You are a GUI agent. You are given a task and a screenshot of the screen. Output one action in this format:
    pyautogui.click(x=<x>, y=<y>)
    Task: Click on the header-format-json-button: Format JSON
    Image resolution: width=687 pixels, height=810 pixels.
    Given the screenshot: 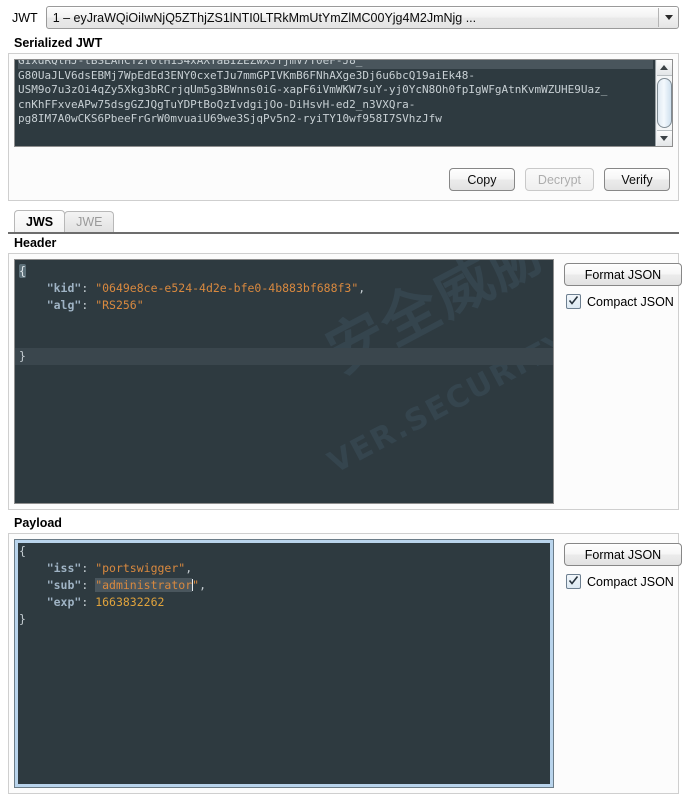 What is the action you would take?
    pyautogui.click(x=623, y=274)
    